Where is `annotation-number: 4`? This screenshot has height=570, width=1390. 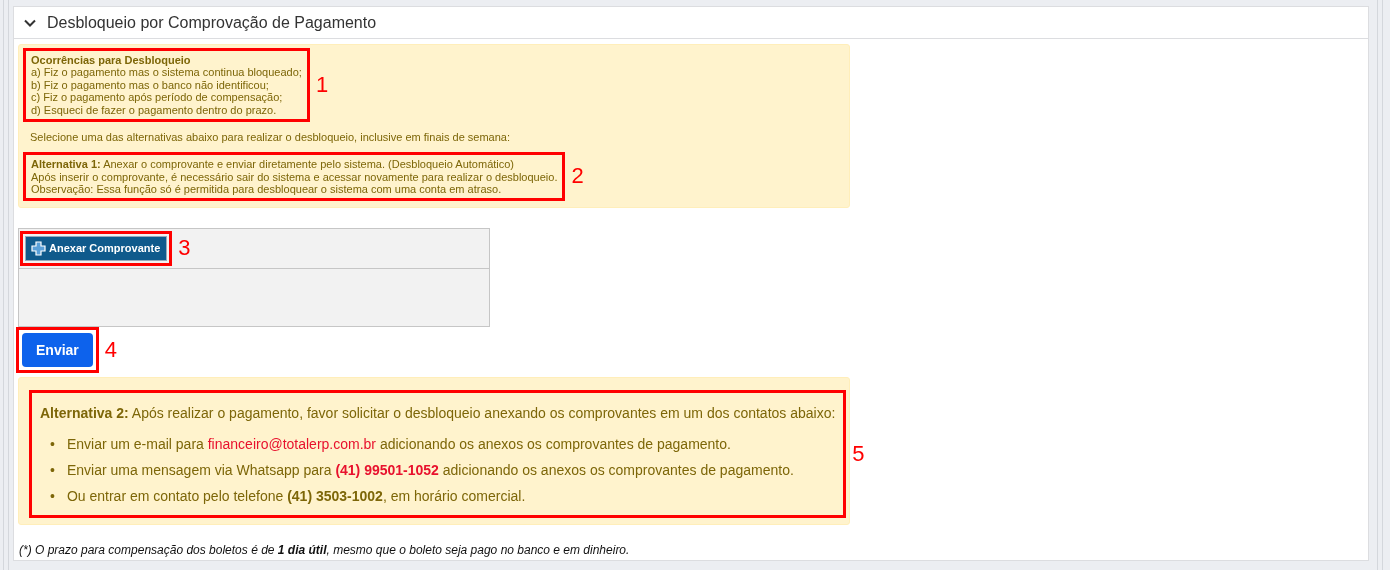
annotation-number: 4 is located at coordinates (111, 349).